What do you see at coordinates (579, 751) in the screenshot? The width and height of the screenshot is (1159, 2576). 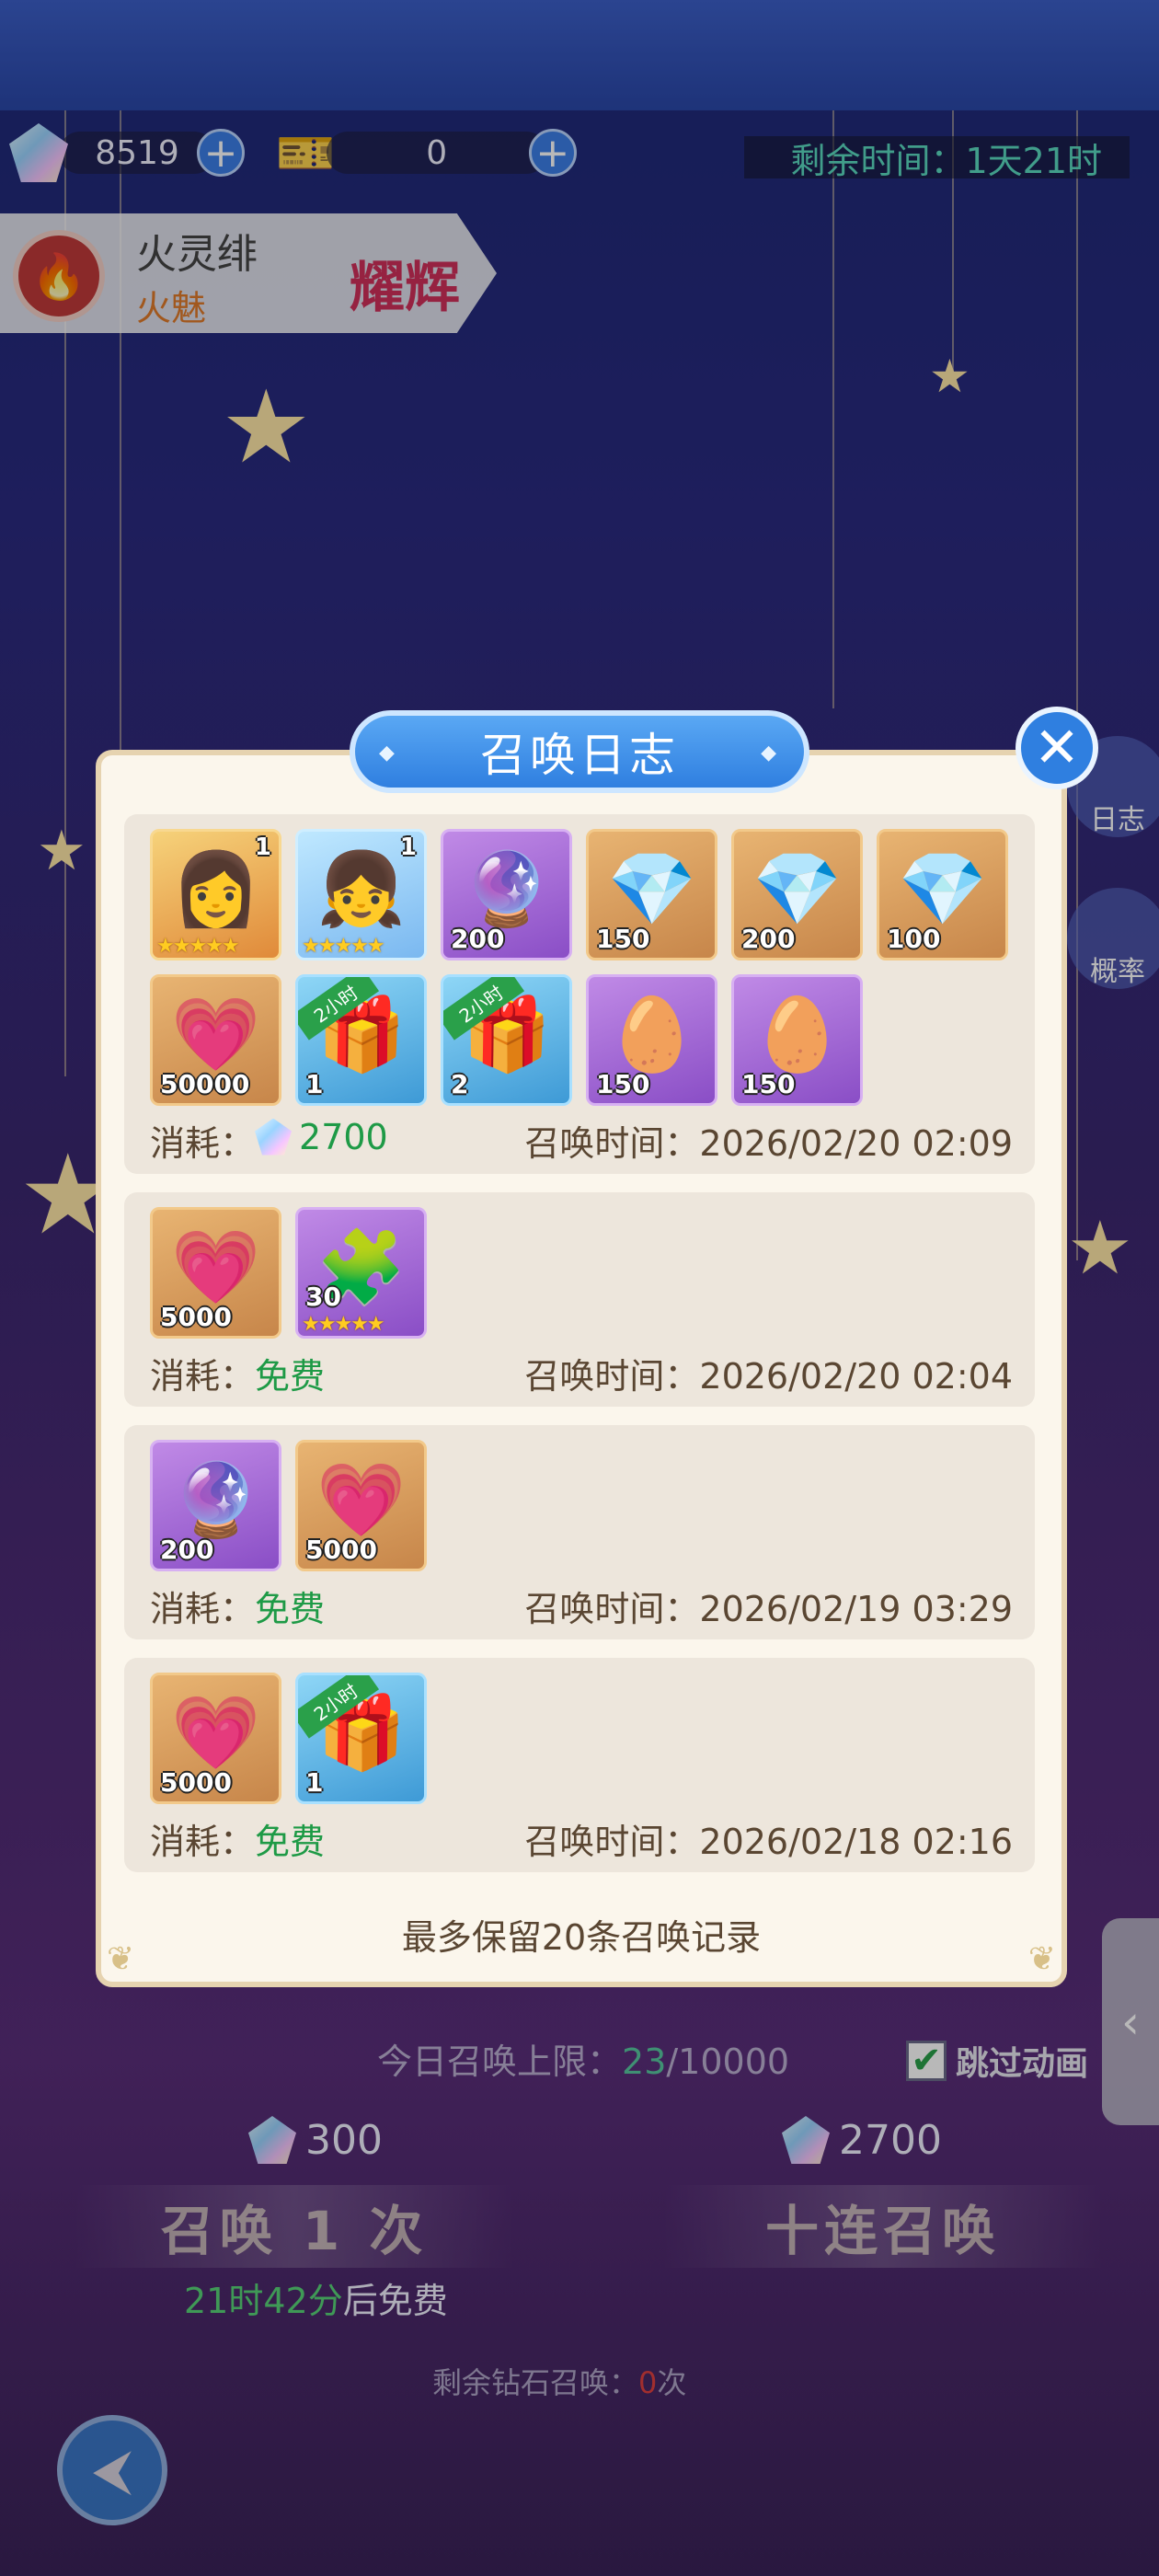 I see `dialog-title: 召唤日志` at bounding box center [579, 751].